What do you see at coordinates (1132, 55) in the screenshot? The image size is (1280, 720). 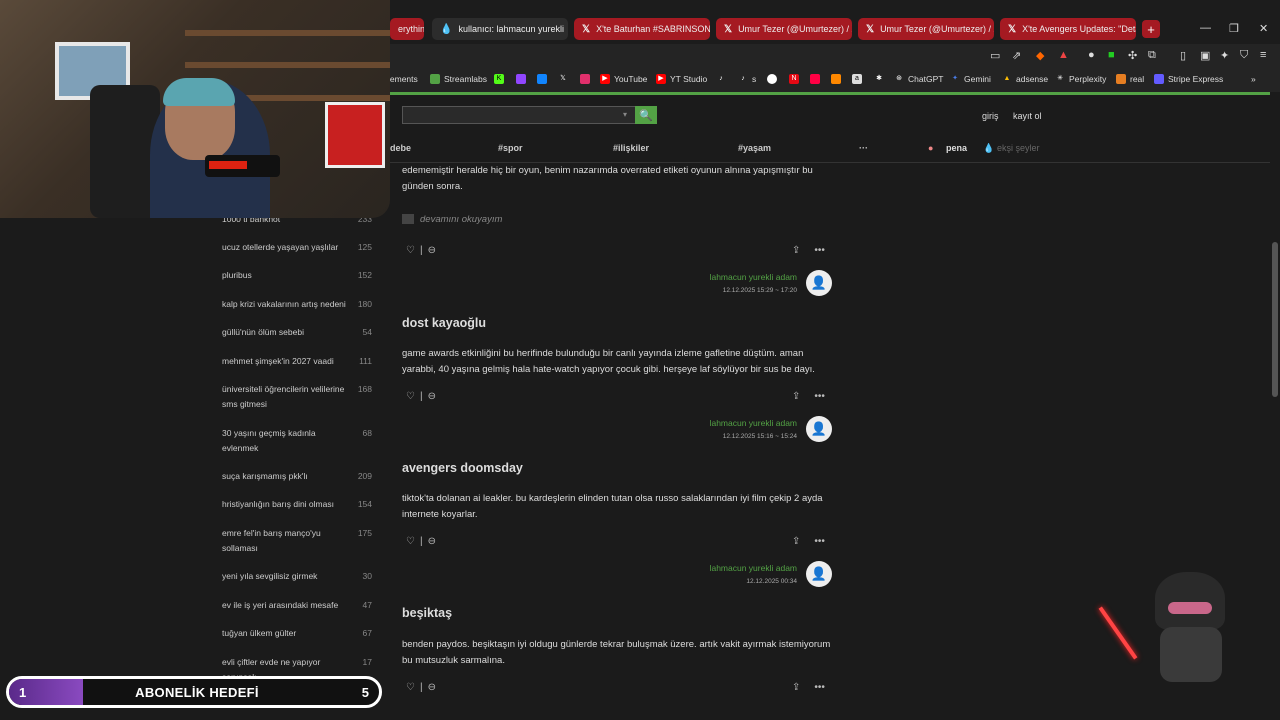 I see `puzzle-icon: ✣` at bounding box center [1132, 55].